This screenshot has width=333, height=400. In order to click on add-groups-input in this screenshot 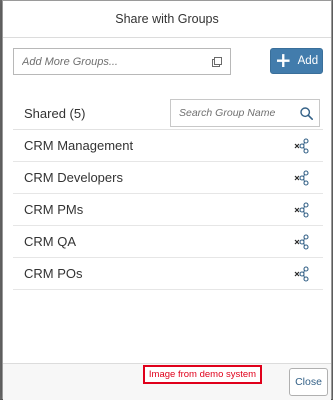, I will do `click(112, 61)`.